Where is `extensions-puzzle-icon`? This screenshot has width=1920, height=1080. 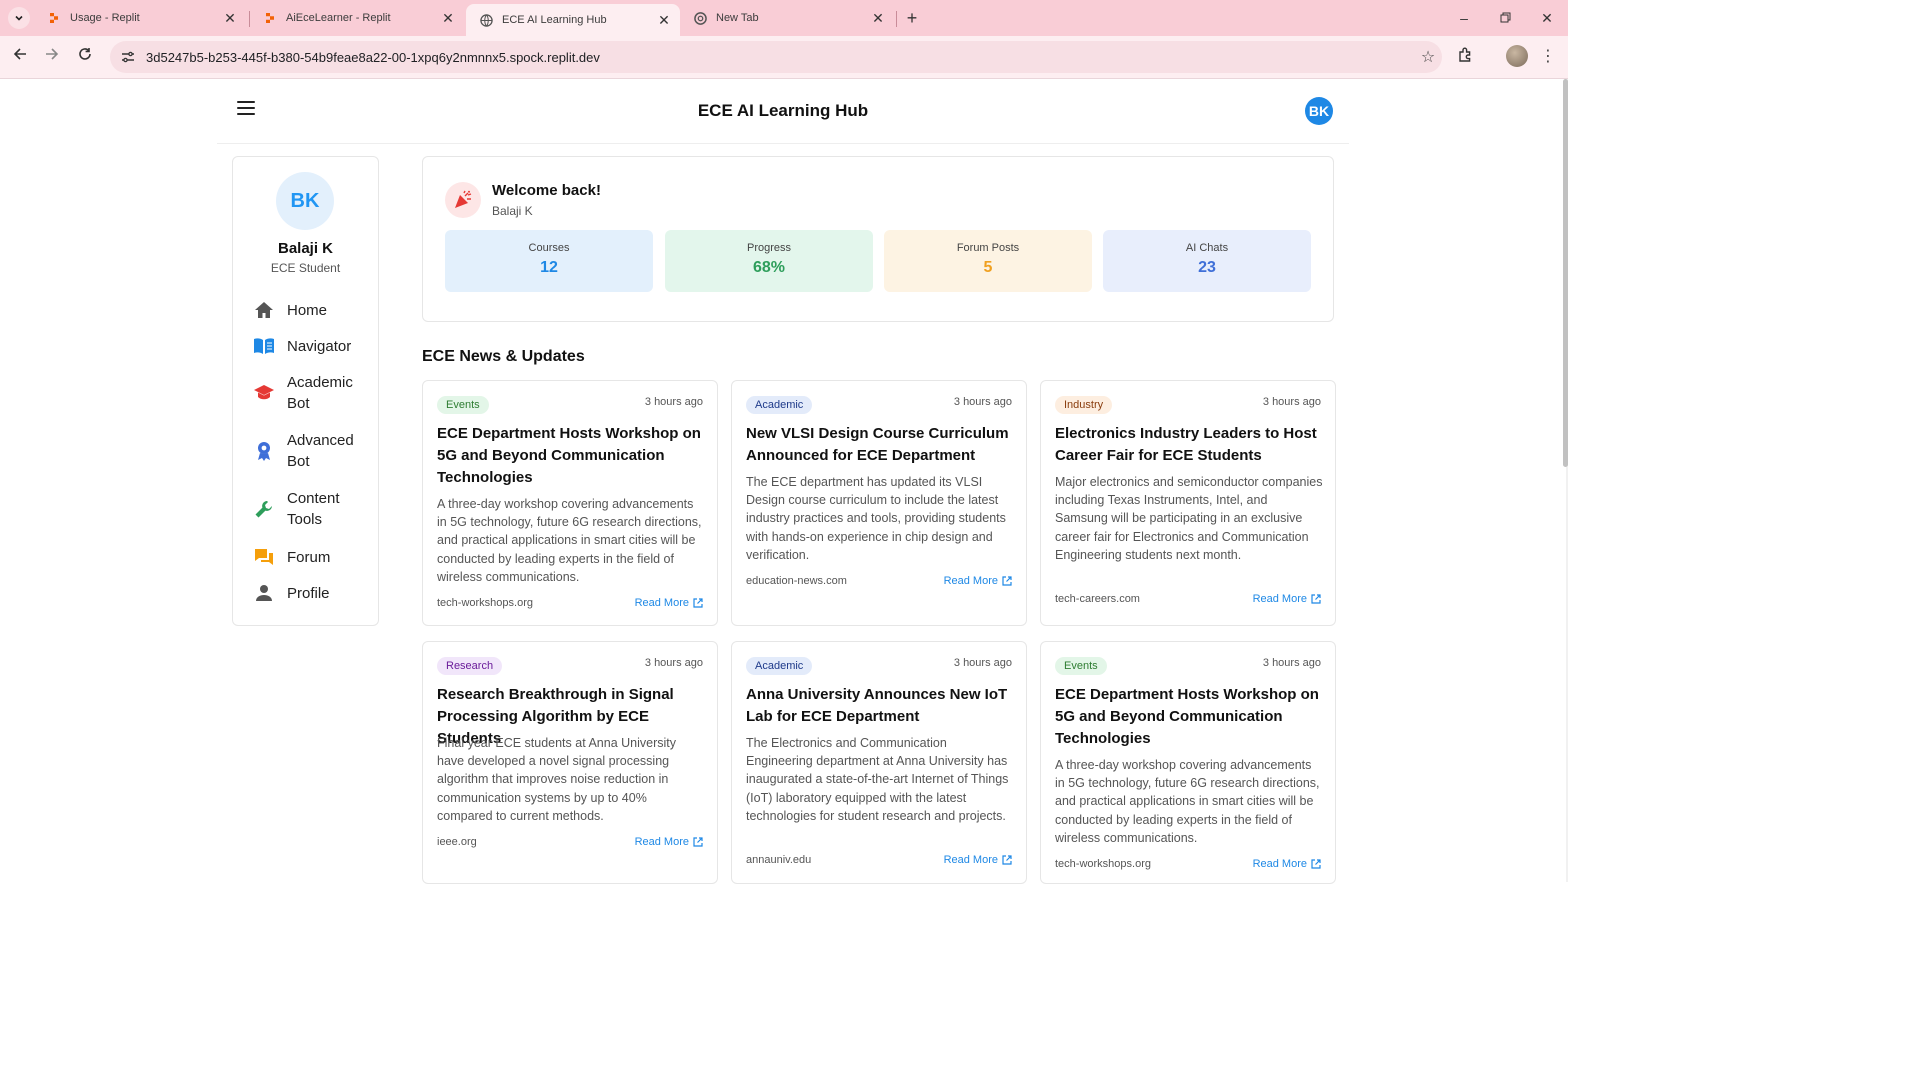
extensions-puzzle-icon is located at coordinates (1468, 57).